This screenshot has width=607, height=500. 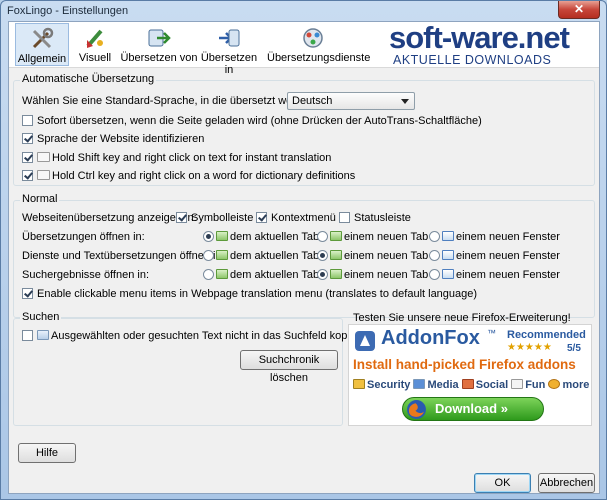 I want to click on toolbar-option: Symbolleiste, so click(x=214, y=218).